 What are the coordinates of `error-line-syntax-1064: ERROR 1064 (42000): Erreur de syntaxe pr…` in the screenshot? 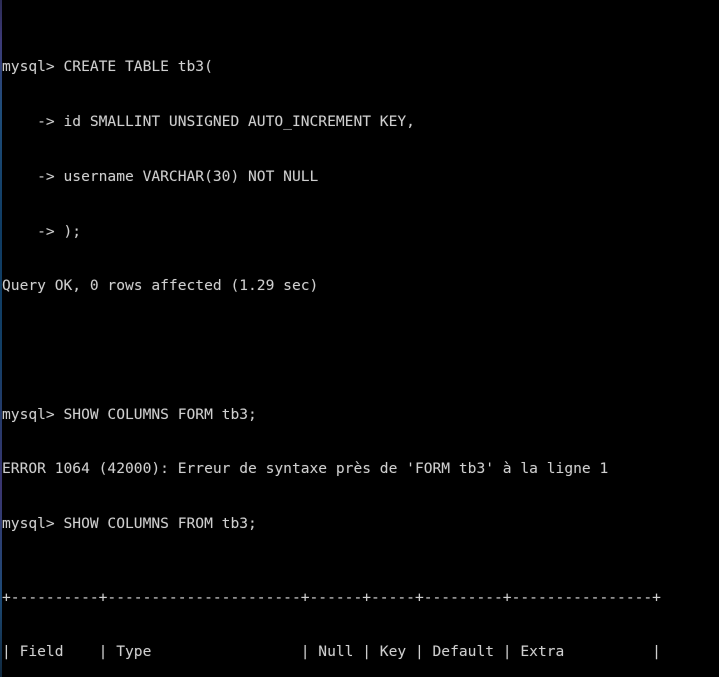 It's located at (305, 469).